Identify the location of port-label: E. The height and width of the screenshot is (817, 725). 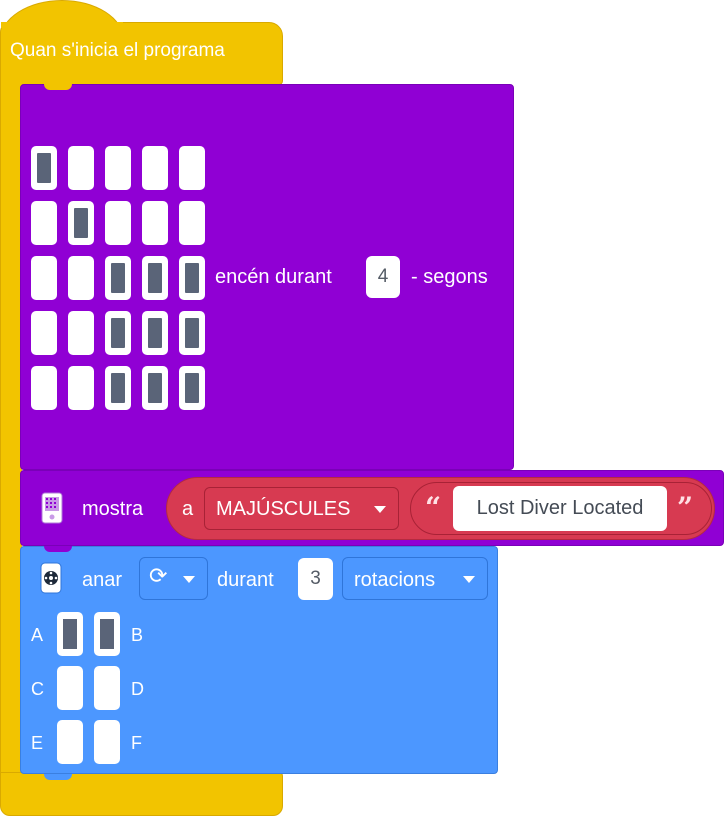
(37, 743).